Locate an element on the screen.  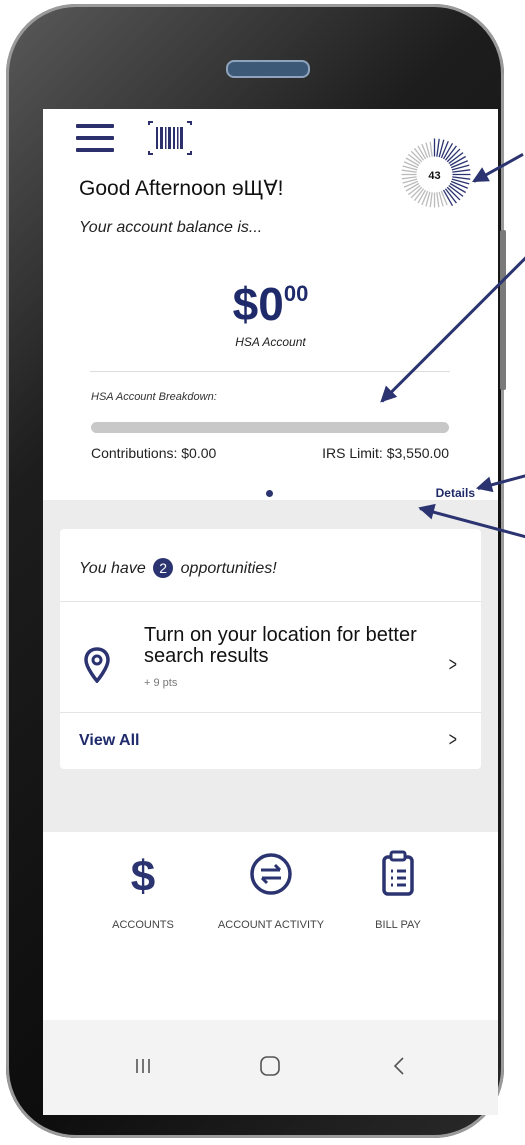
recent-apps-icon is located at coordinates (143, 1066).